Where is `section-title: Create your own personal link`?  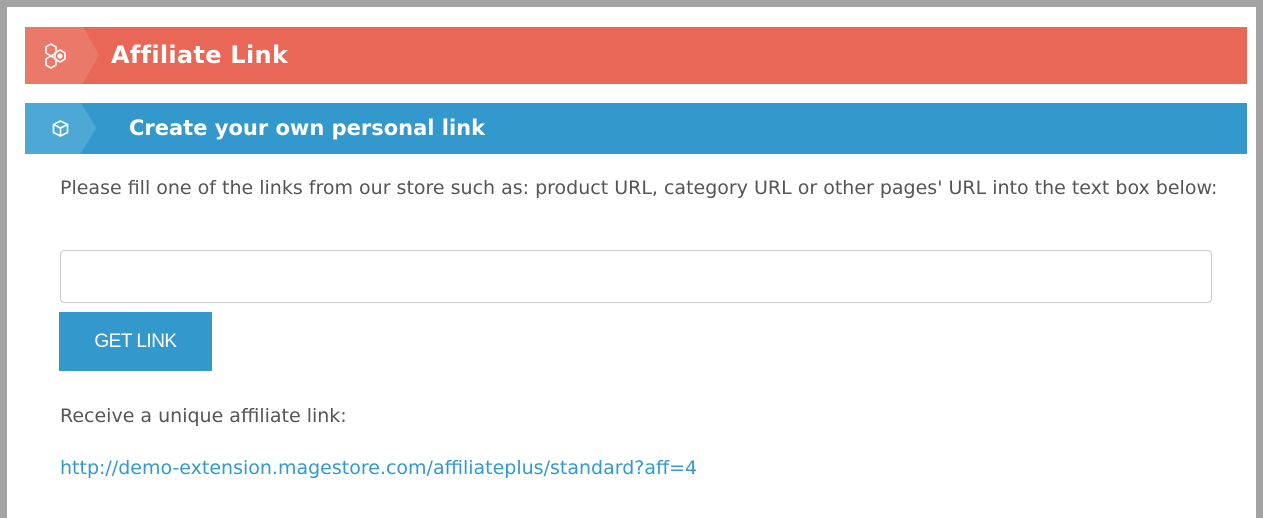
section-title: Create your own personal link is located at coordinates (307, 128).